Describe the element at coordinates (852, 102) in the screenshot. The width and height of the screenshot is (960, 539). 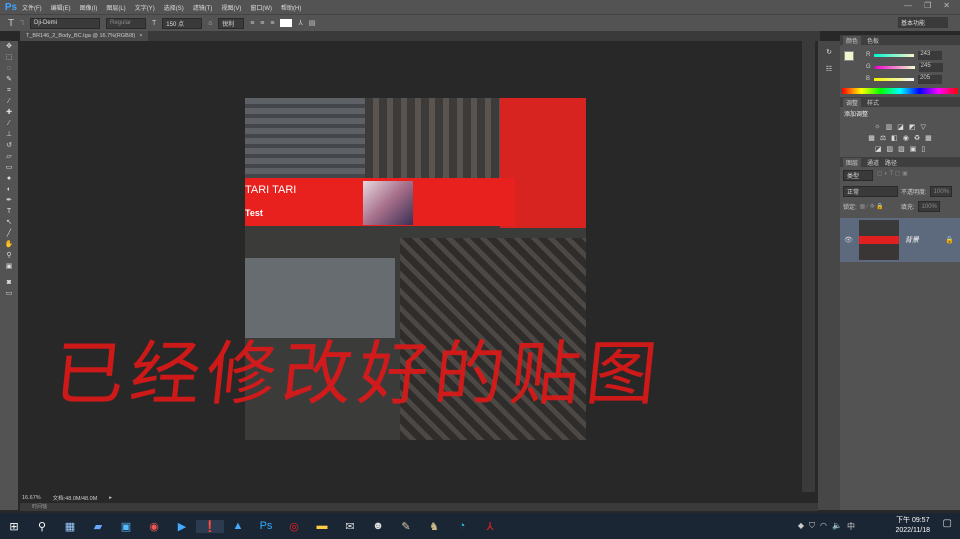
I see `tab-adjustments: 调整` at that location.